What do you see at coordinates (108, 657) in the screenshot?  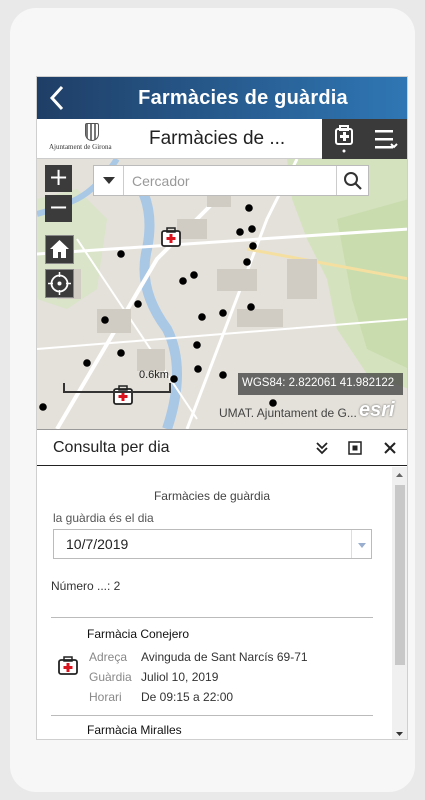 I see `address-label: Adreça` at bounding box center [108, 657].